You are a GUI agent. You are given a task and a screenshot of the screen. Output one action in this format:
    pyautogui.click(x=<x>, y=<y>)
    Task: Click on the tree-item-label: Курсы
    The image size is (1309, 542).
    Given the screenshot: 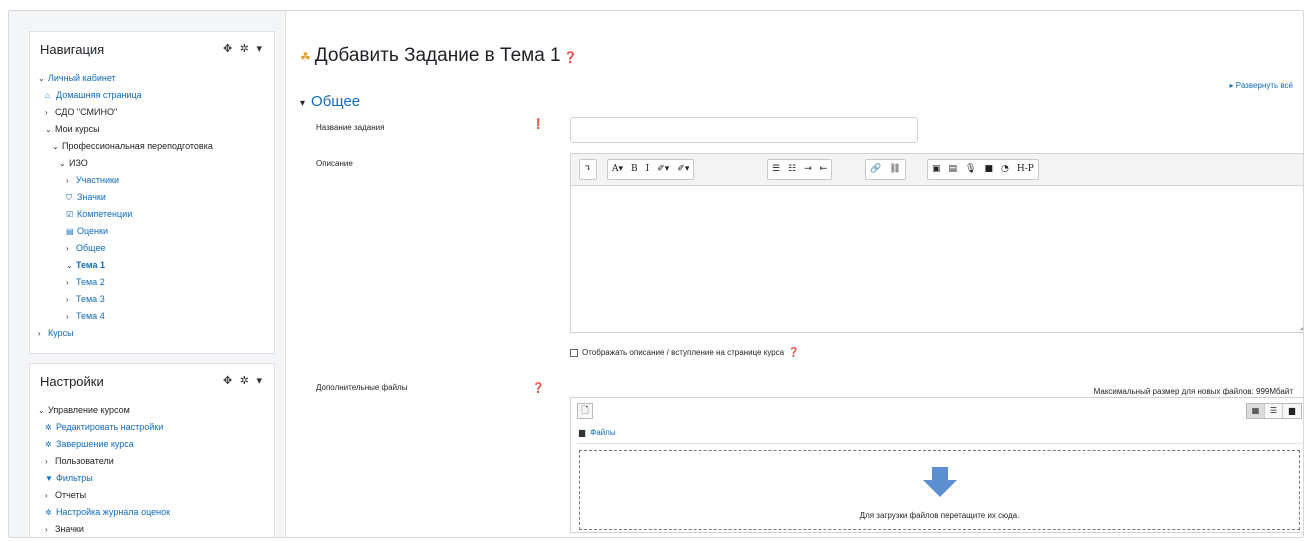 What is the action you would take?
    pyautogui.click(x=61, y=333)
    